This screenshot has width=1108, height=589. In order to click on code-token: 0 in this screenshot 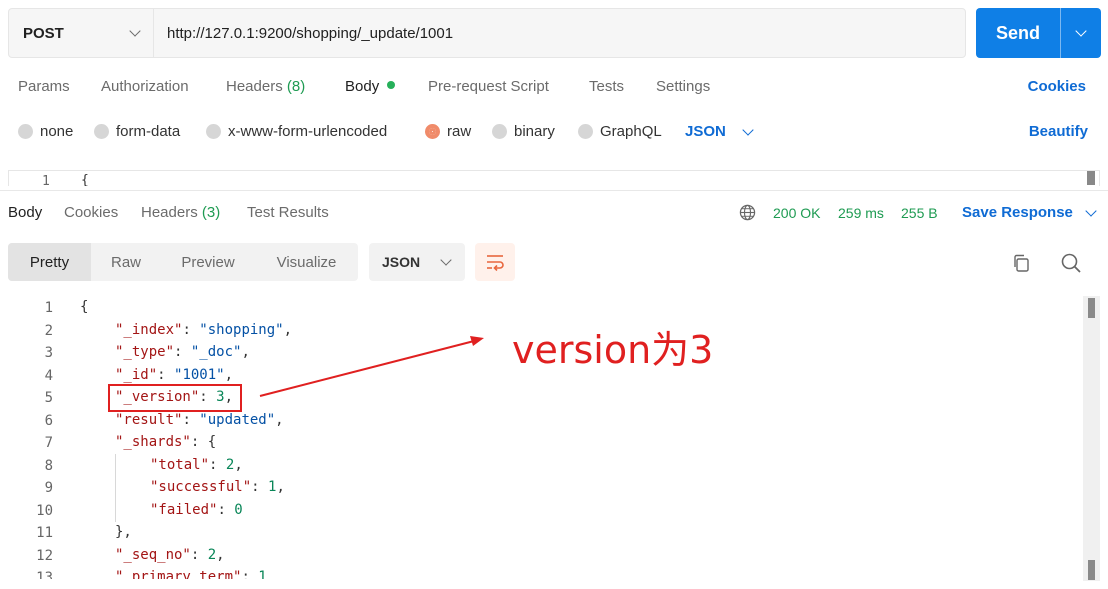, I will do `click(238, 509)`.